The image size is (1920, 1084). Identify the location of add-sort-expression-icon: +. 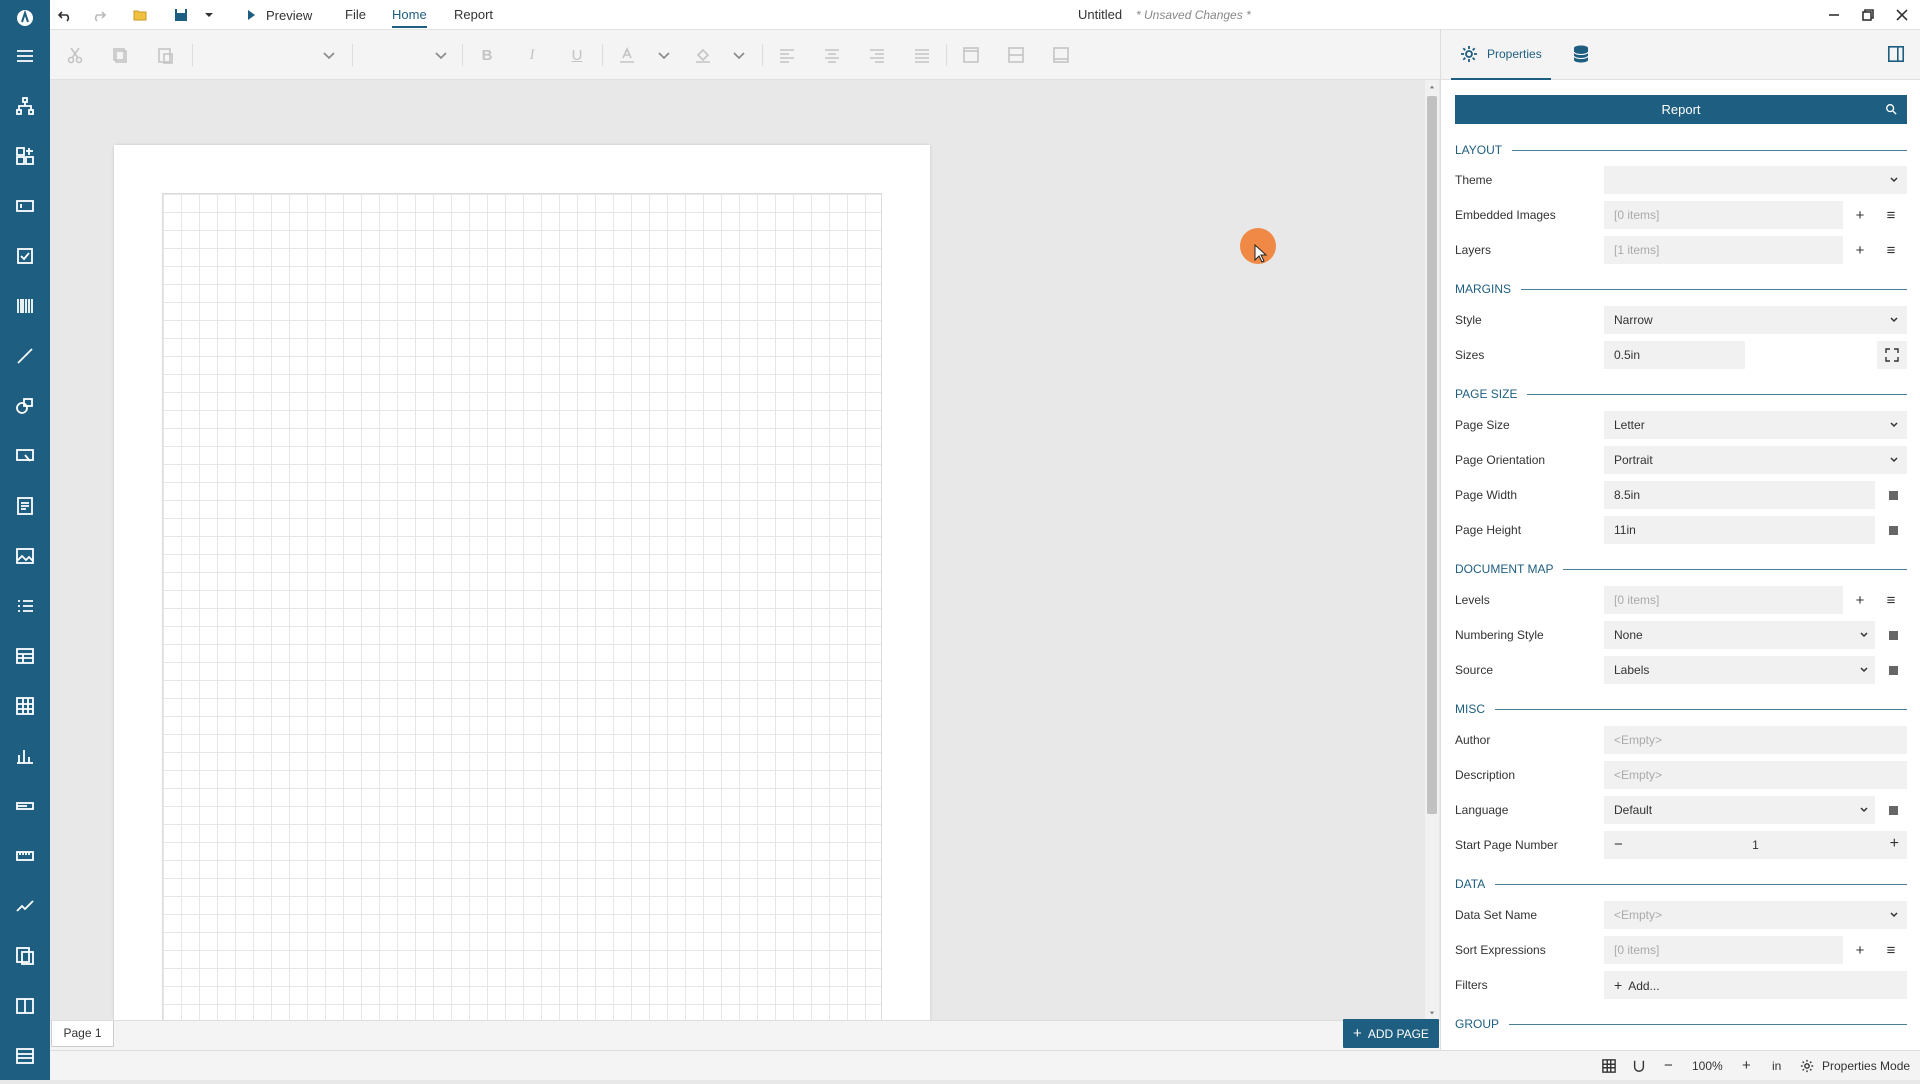
(1860, 950).